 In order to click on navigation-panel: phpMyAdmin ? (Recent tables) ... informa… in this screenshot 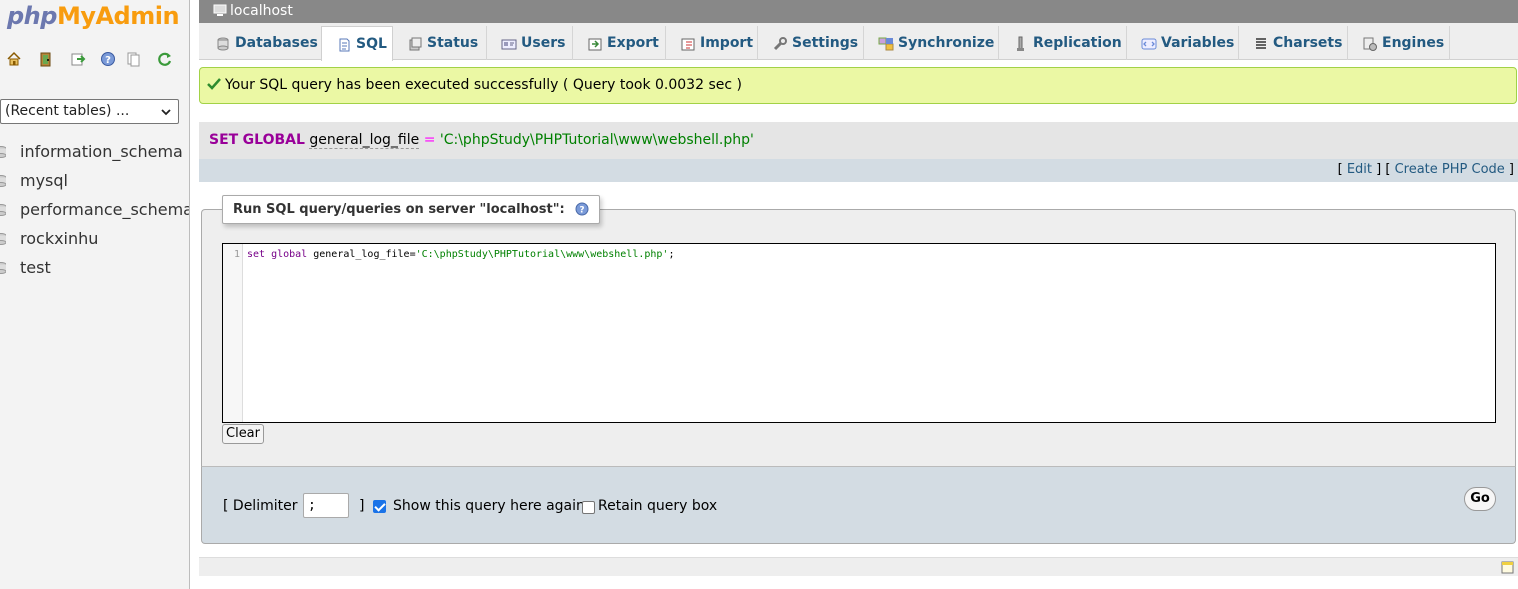, I will do `click(95, 294)`.